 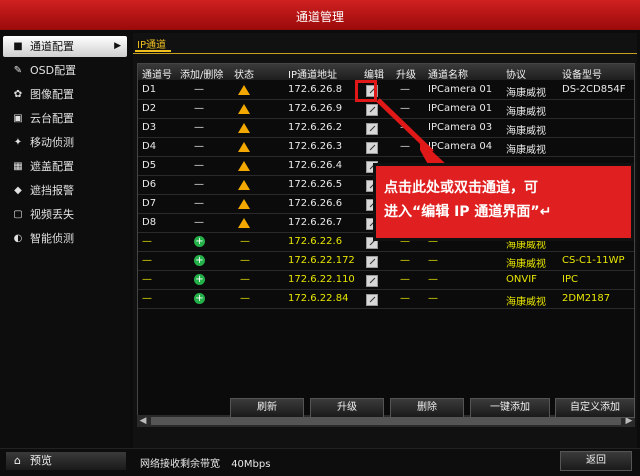 What do you see at coordinates (347, 408) in the screenshot?
I see `upgrade-button: 升级` at bounding box center [347, 408].